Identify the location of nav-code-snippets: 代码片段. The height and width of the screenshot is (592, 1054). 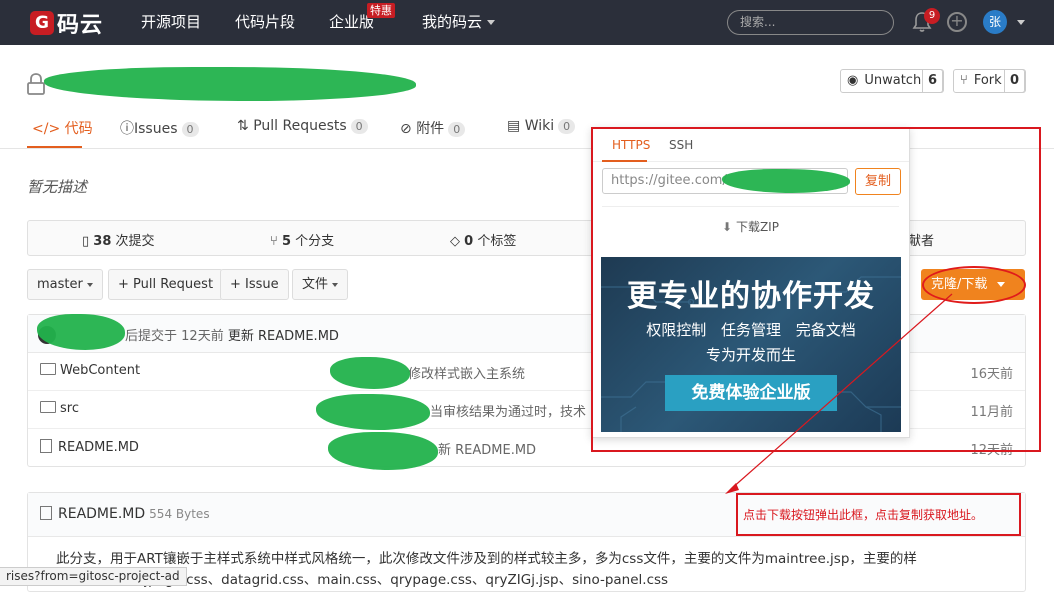
(265, 22).